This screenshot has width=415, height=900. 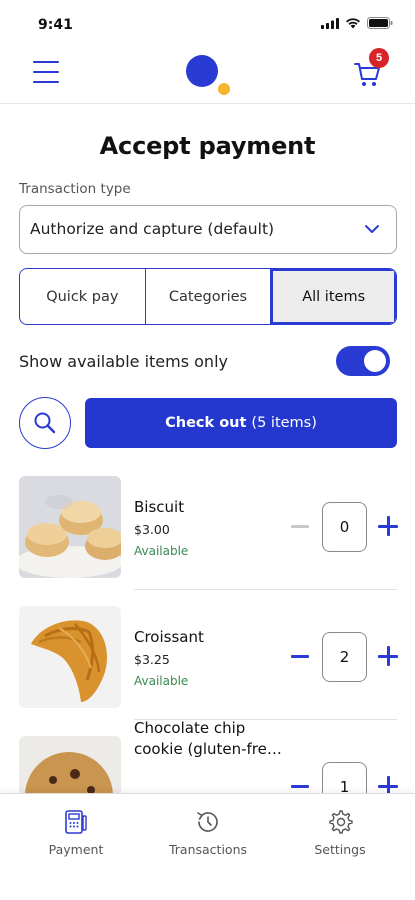 I want to click on transaction-type-value: Authorize and capture (default), so click(x=152, y=229).